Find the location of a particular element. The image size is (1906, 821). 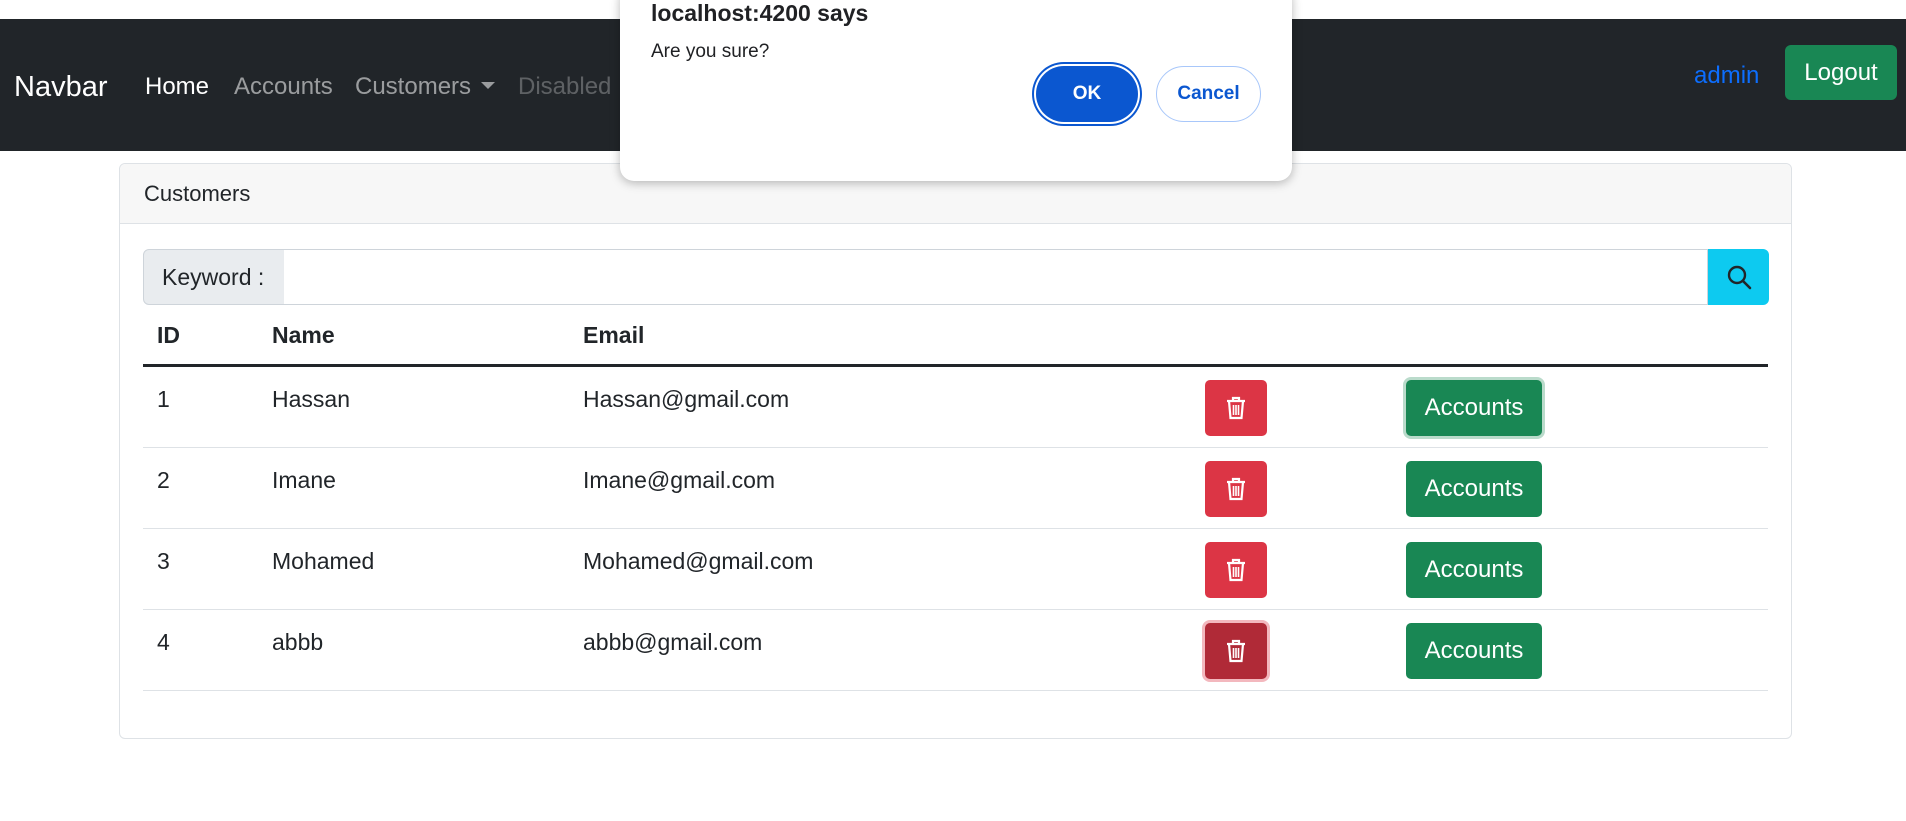

row-3-email: Mohamed@gmail.com is located at coordinates (698, 561).